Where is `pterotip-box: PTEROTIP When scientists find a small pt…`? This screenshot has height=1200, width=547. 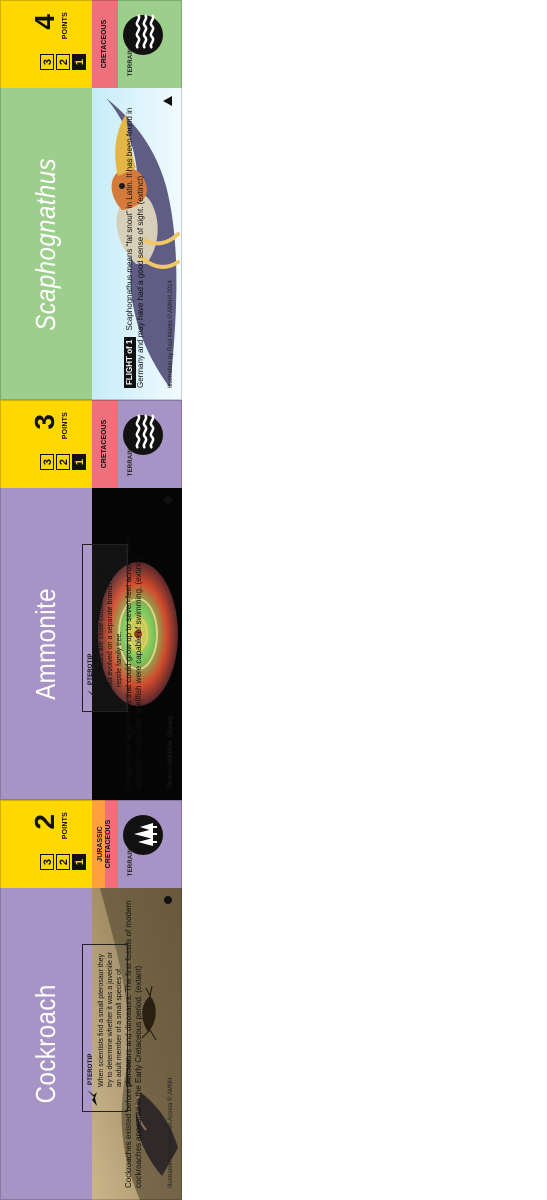
pterotip-box: PTEROTIP When scientists find a small pt… is located at coordinates (107, 1028).